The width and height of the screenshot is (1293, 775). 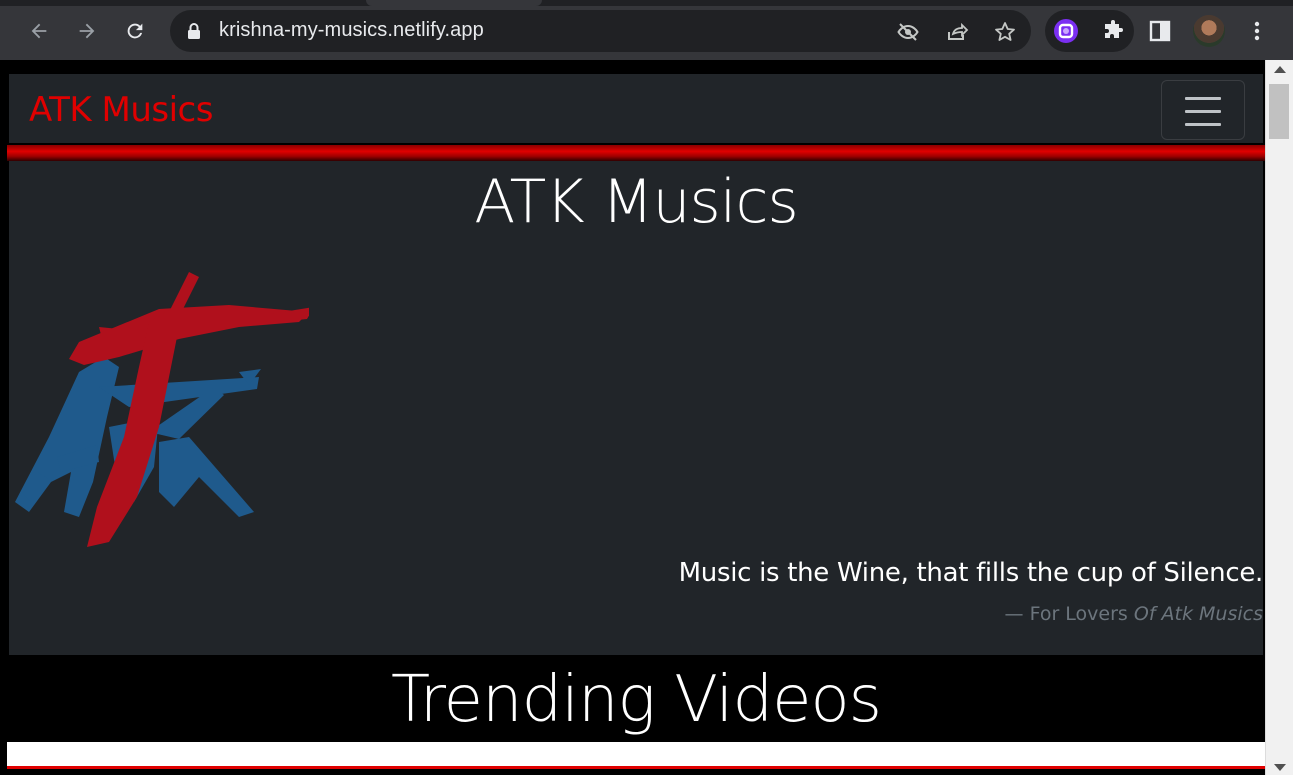 What do you see at coordinates (636, 770) in the screenshot?
I see `video-card-border` at bounding box center [636, 770].